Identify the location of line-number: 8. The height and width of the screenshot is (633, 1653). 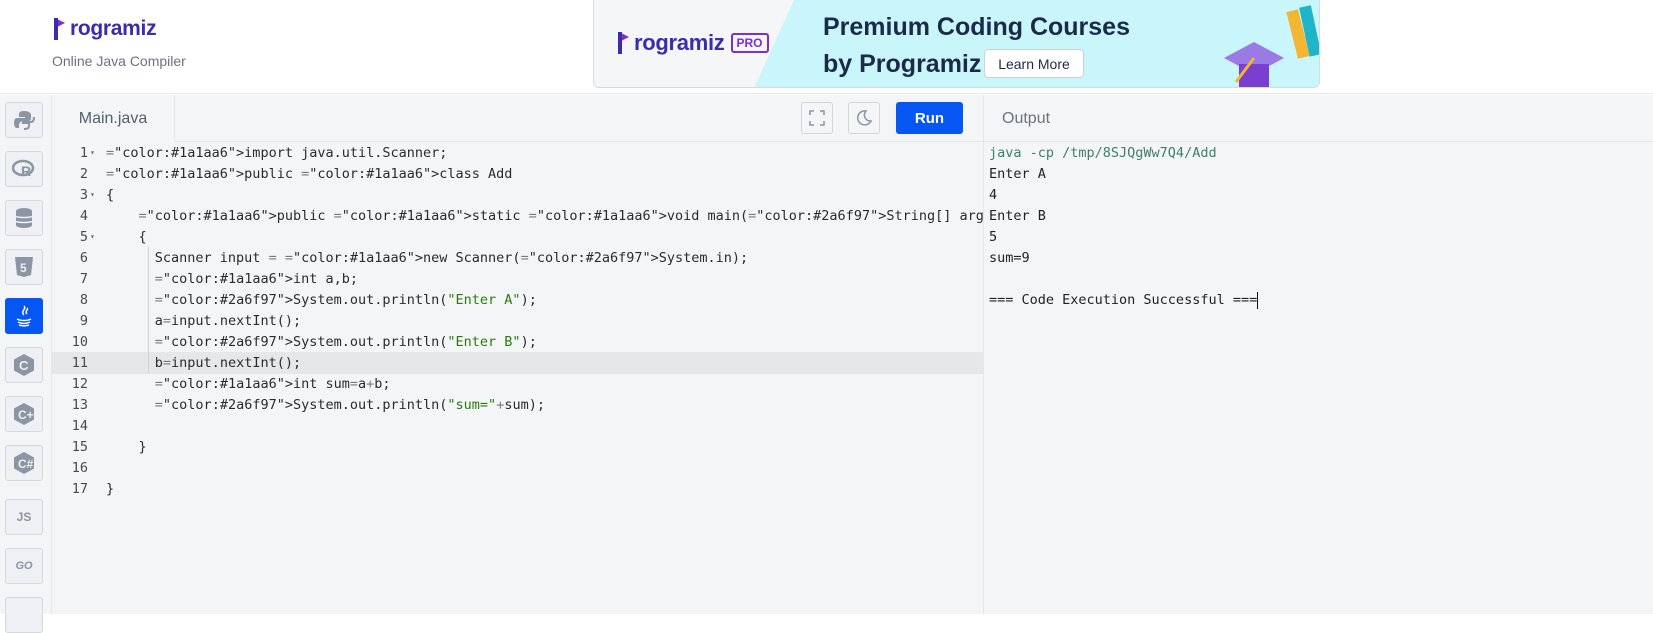
(83, 300).